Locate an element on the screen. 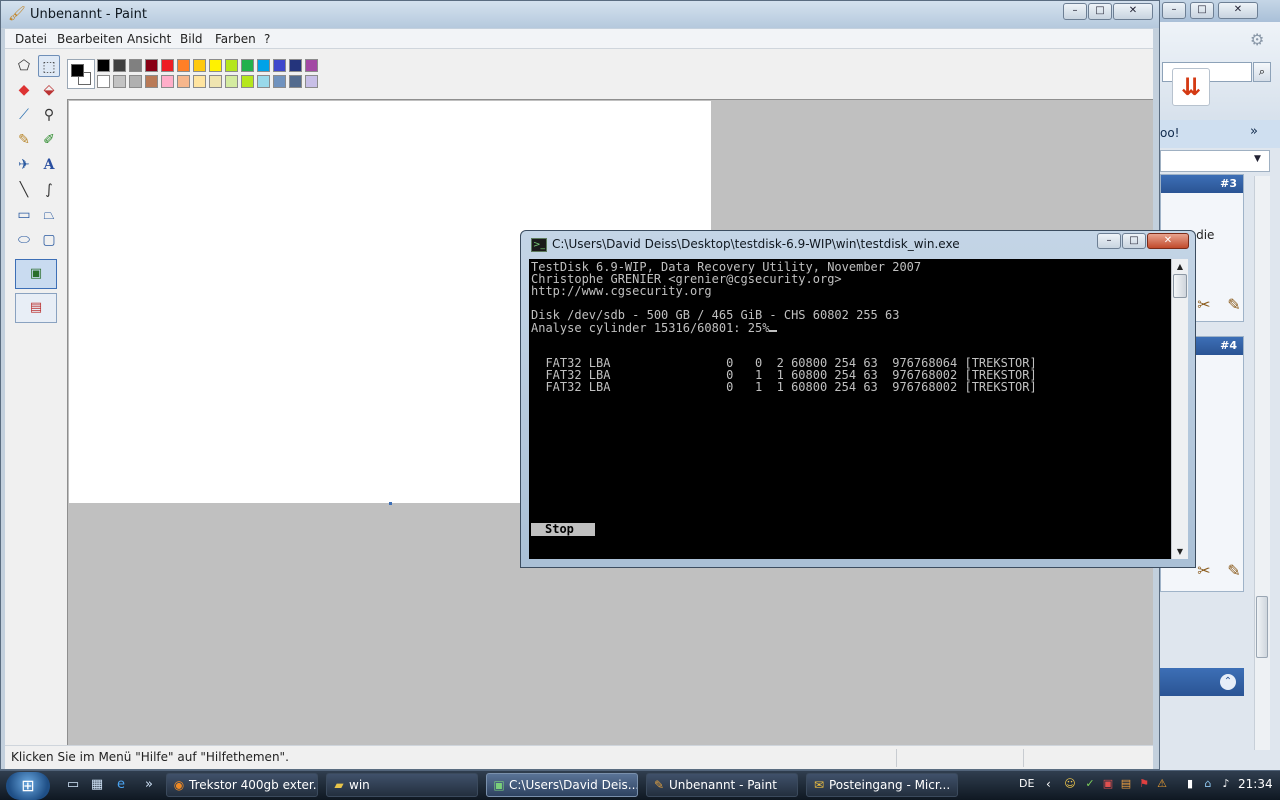  free-select-icon: ⬠ is located at coordinates (24, 66).